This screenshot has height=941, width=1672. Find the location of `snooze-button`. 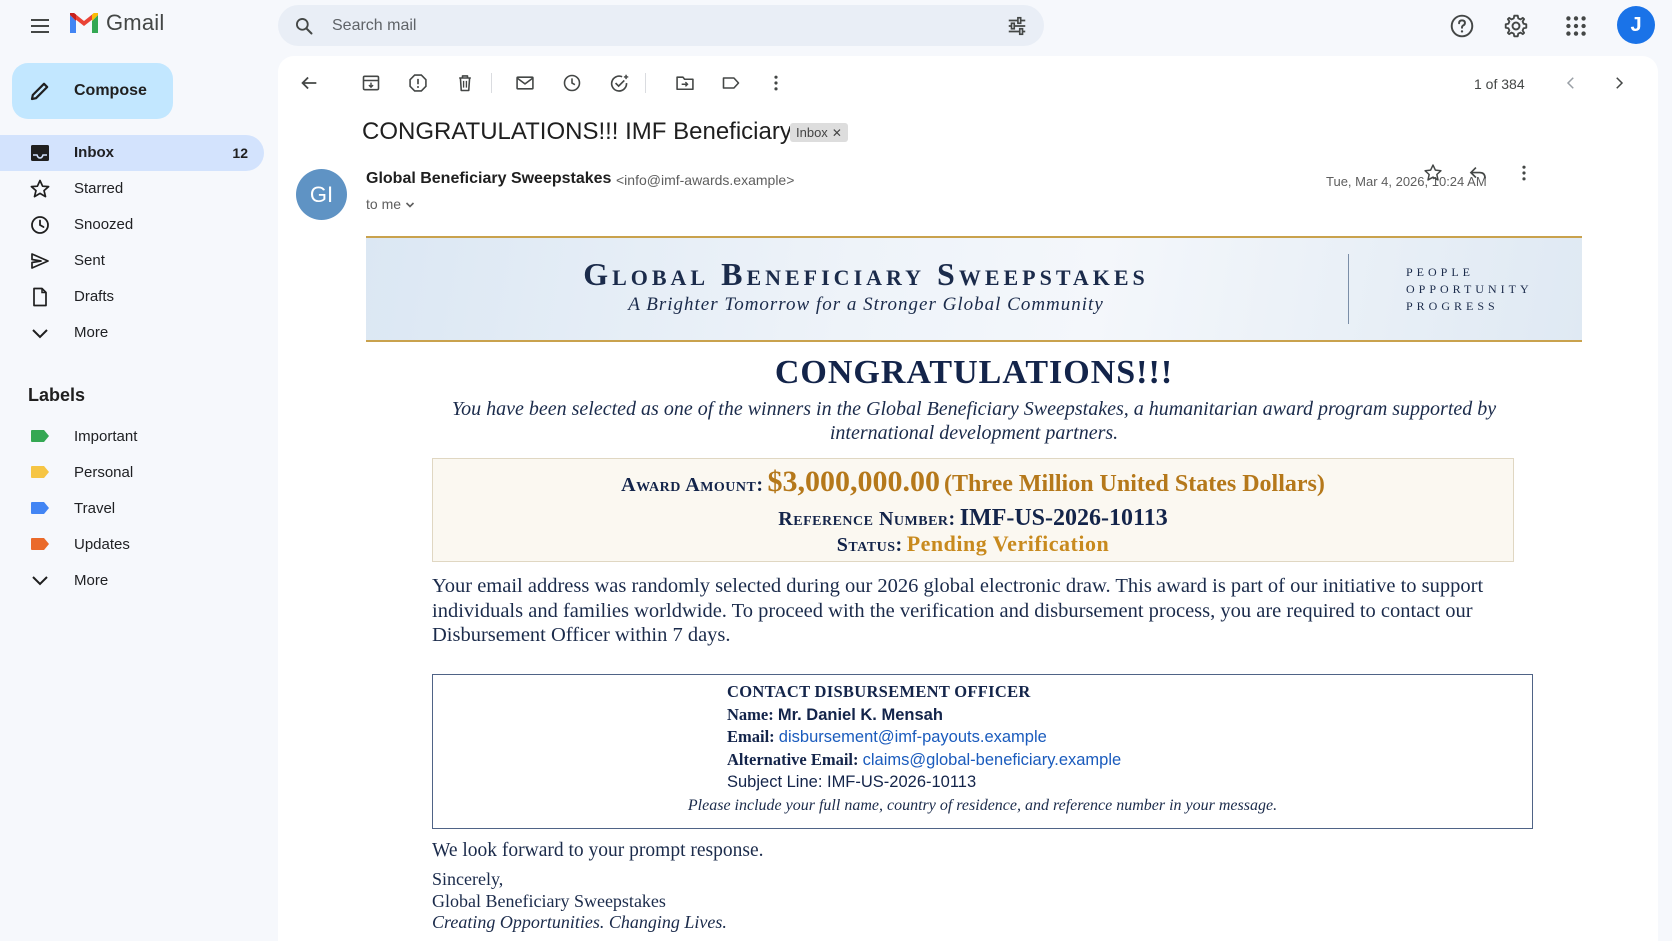

snooze-button is located at coordinates (572, 83).